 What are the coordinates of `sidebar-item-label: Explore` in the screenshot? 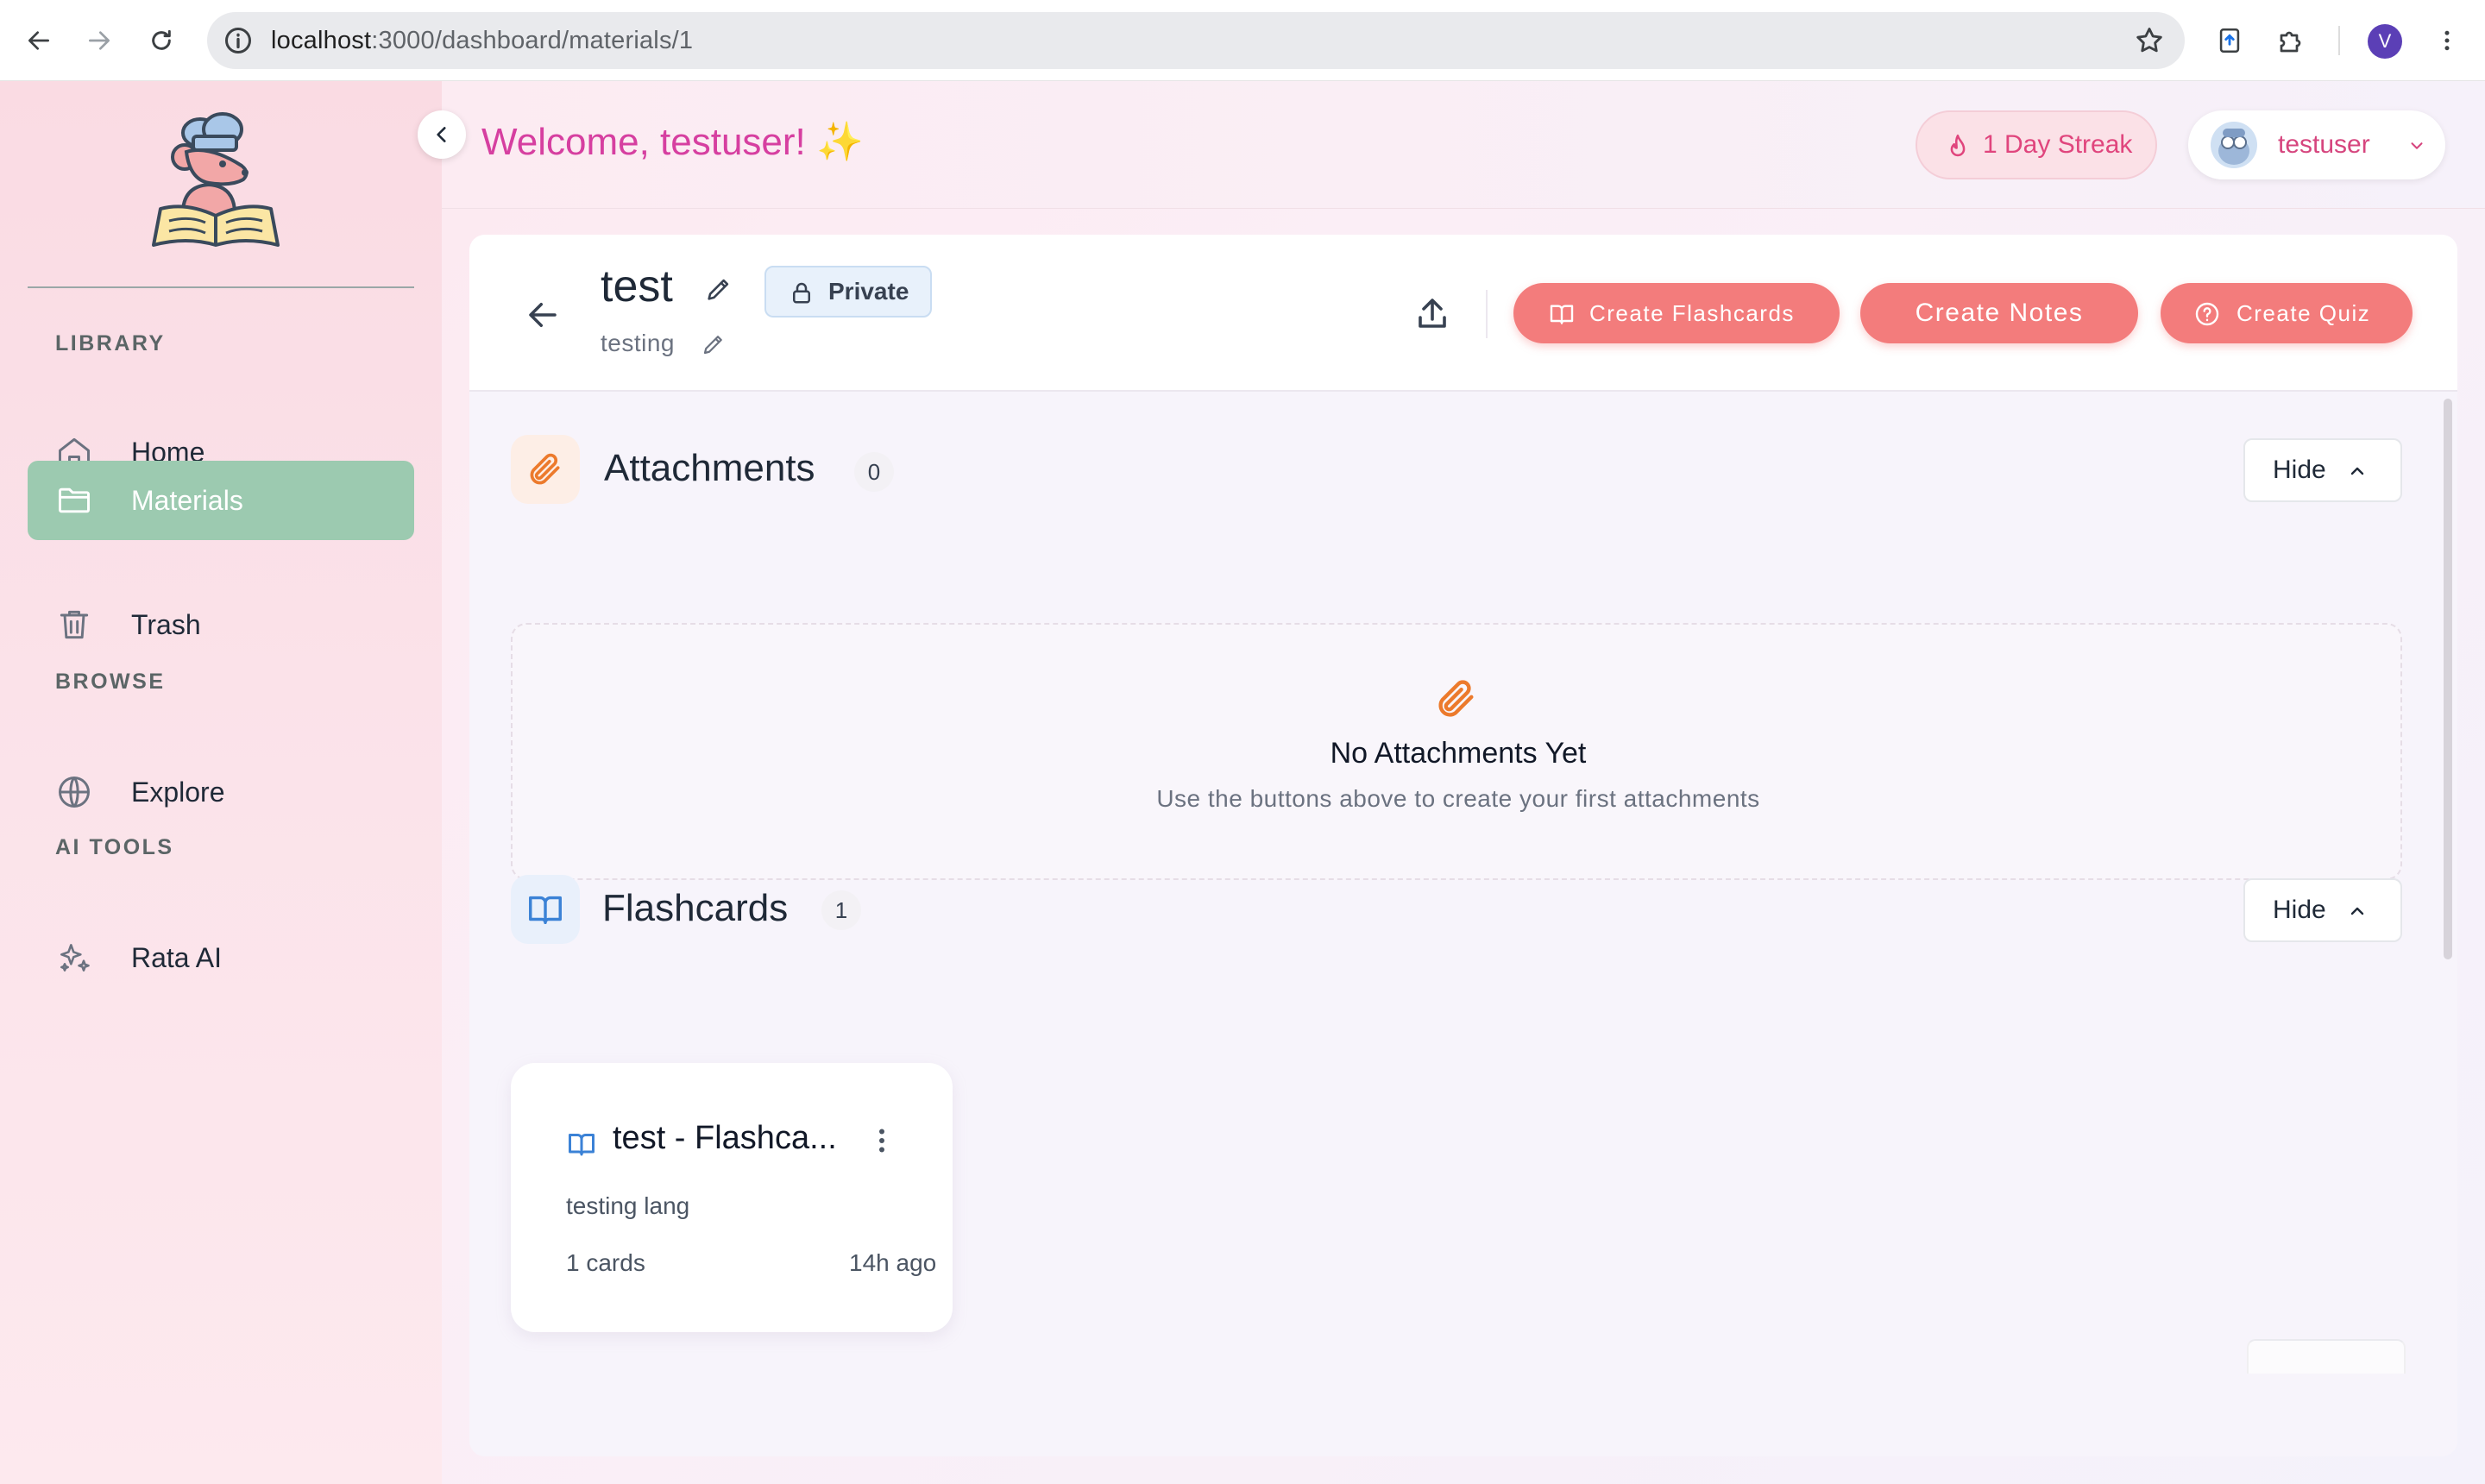 It's located at (178, 792).